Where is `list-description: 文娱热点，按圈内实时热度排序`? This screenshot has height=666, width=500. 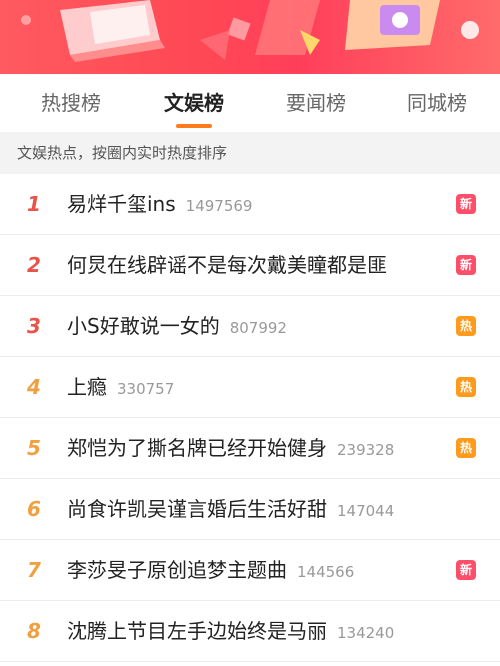 list-description: 文娱热点，按圈内实时热度排序 is located at coordinates (250, 153).